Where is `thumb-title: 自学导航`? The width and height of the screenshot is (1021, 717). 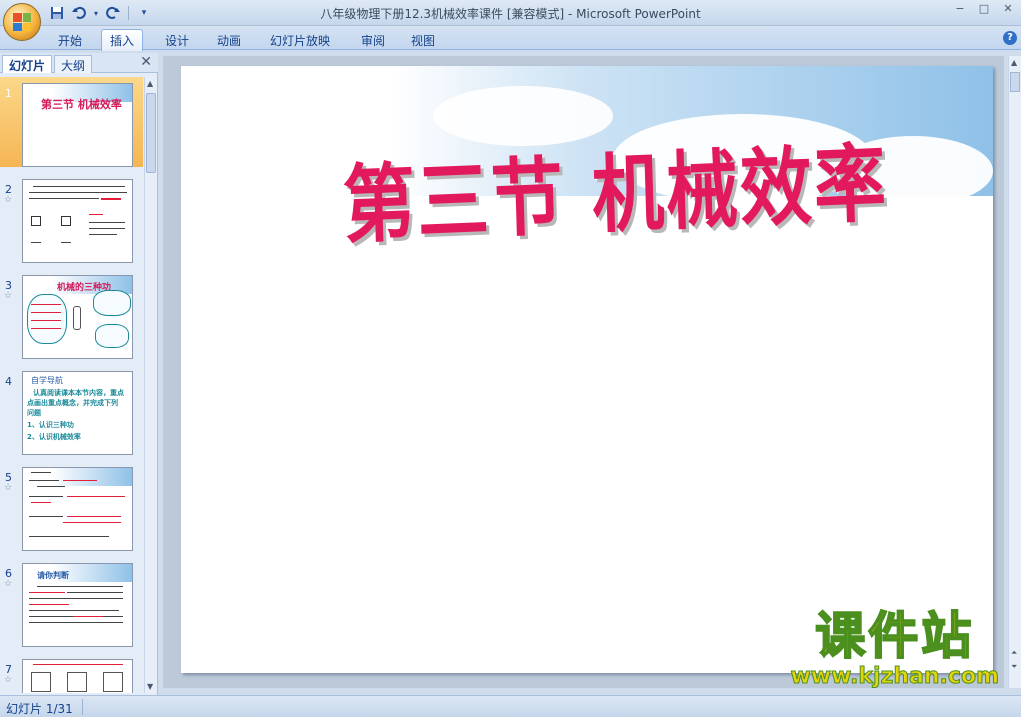
thumb-title: 自学导航 is located at coordinates (47, 380).